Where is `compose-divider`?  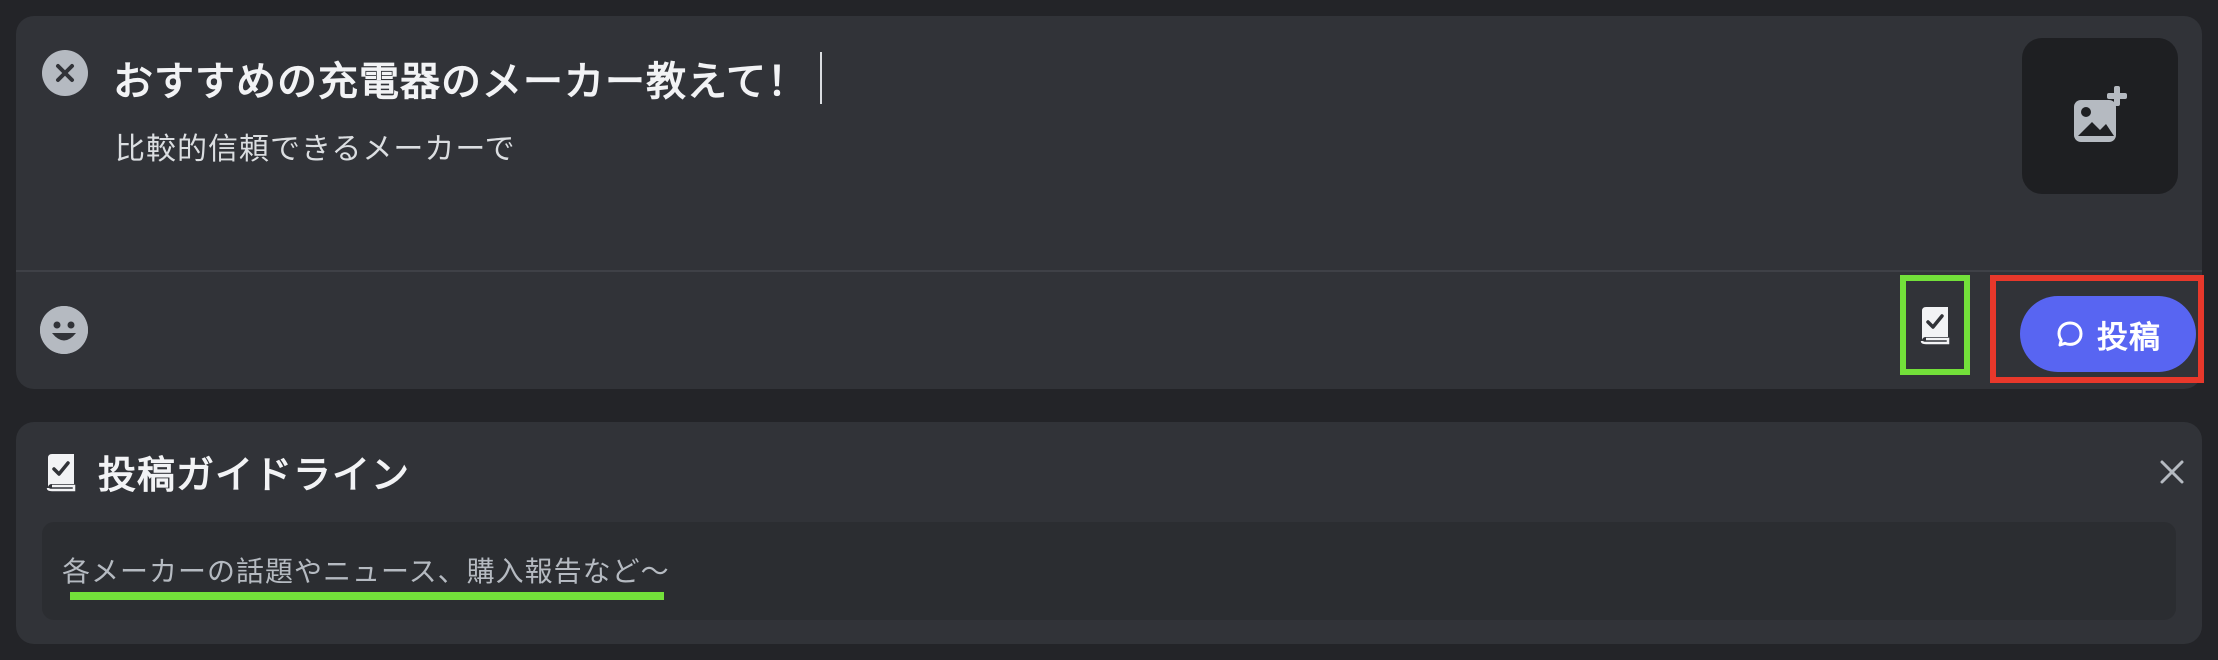 compose-divider is located at coordinates (1109, 271).